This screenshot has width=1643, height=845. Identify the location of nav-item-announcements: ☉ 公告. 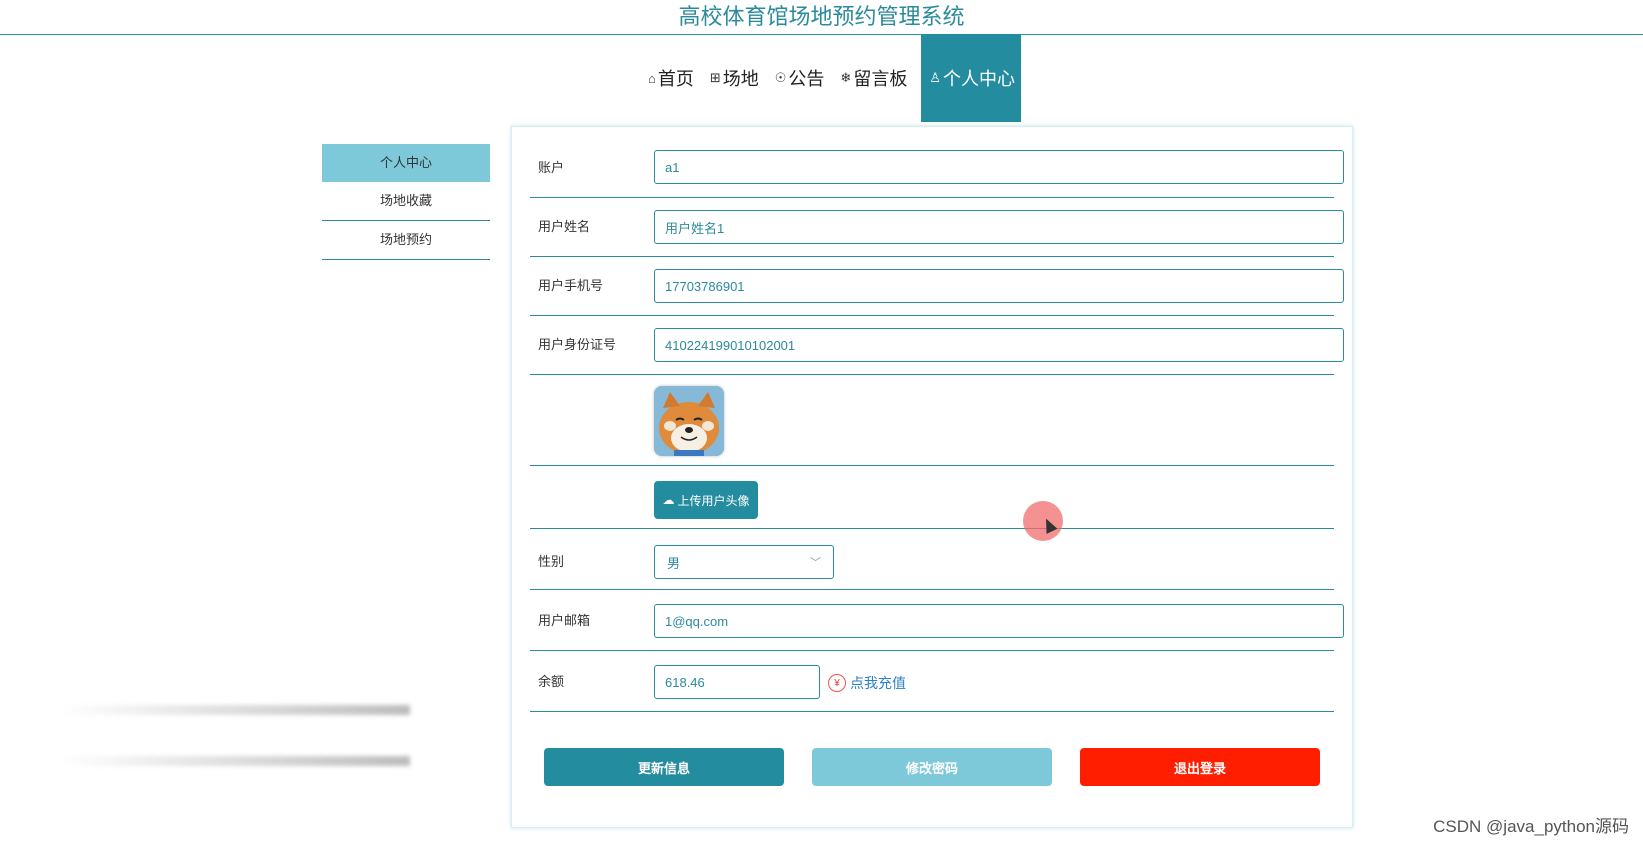
(800, 78).